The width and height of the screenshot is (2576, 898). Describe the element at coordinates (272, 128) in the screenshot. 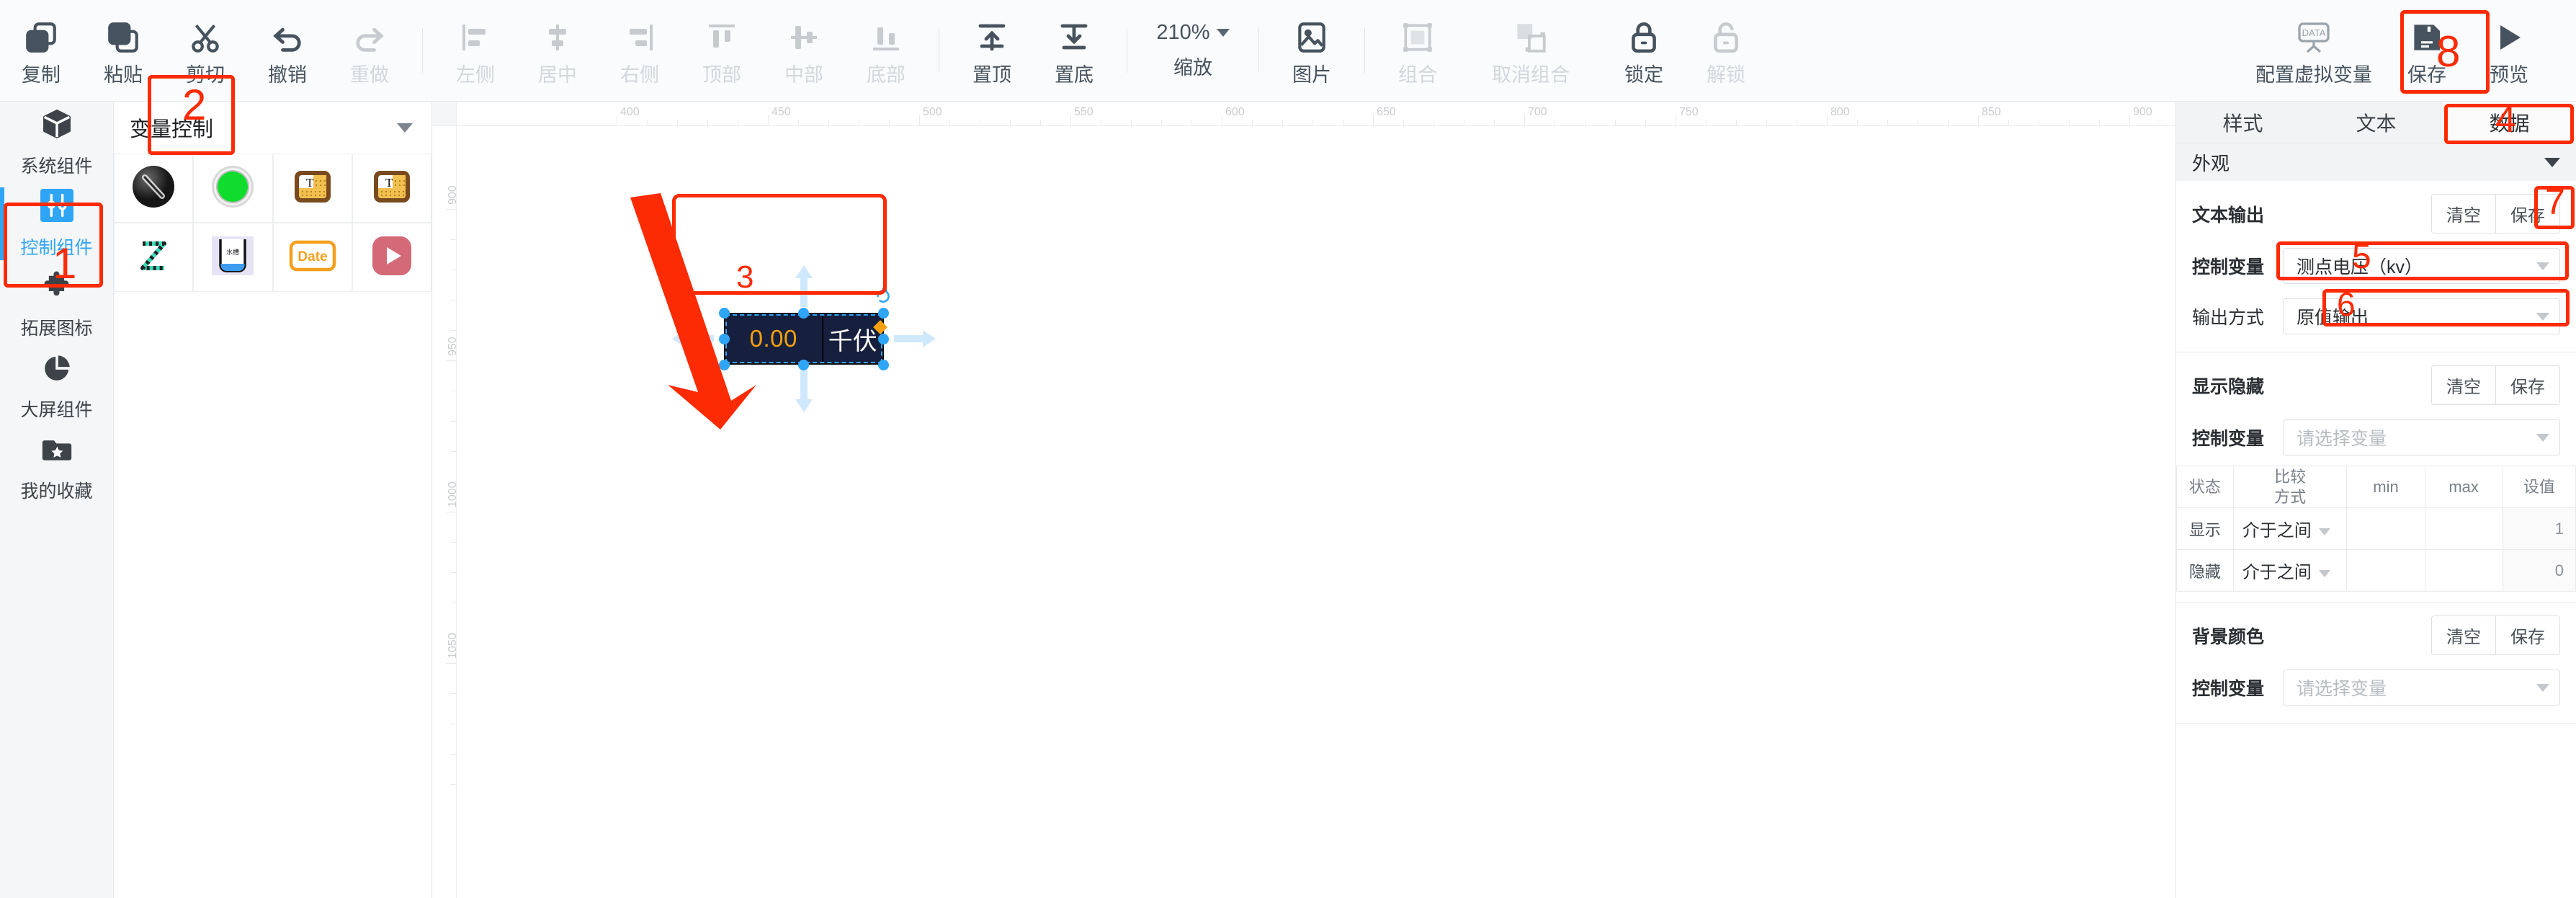

I see `component-panel-header: 变量控制` at that location.